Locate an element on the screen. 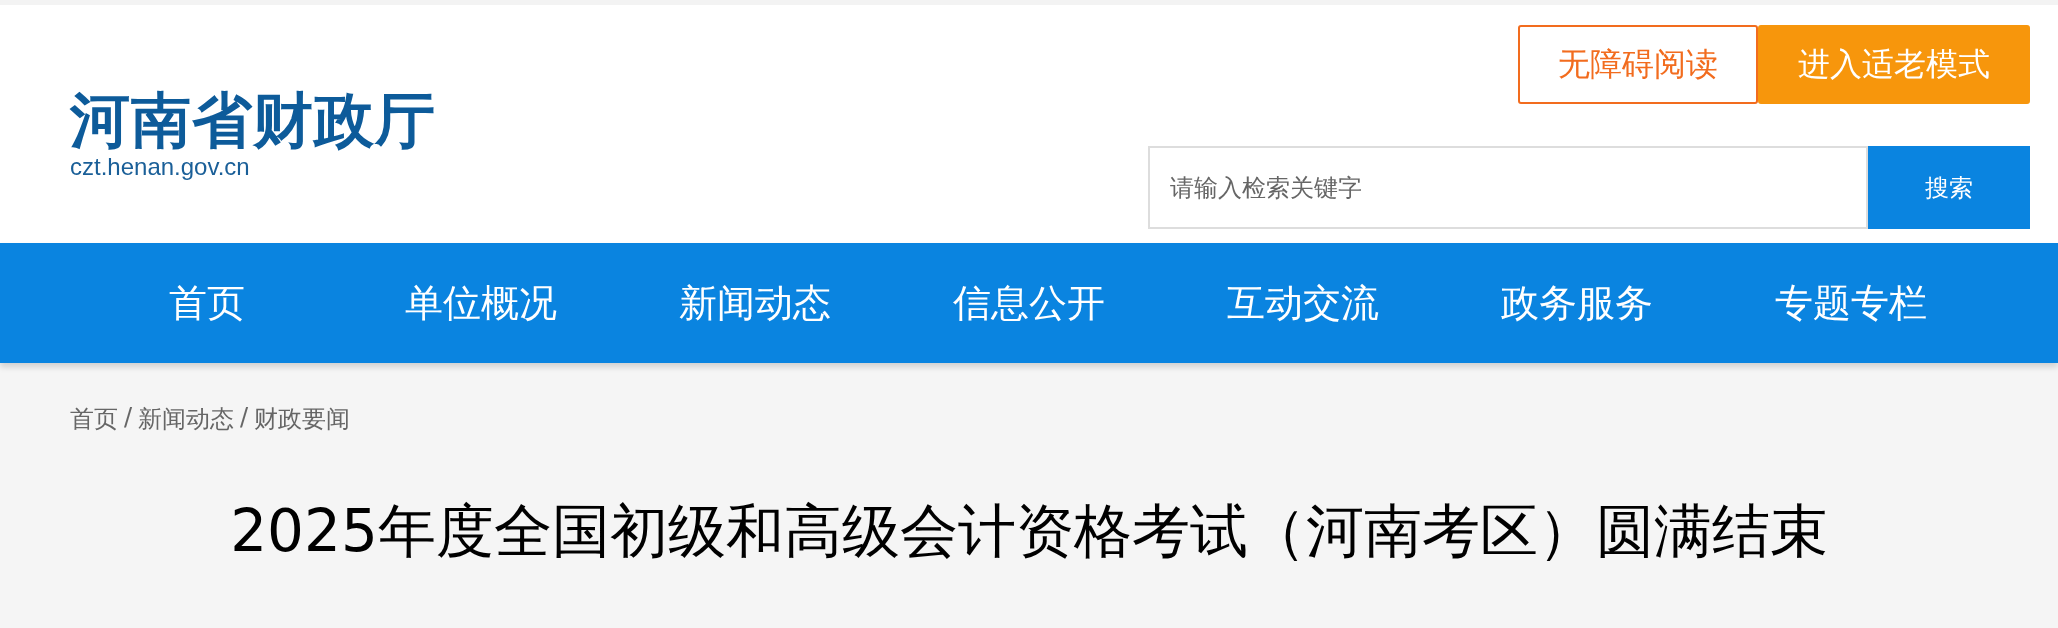  nav-item: 互动交流 is located at coordinates (1303, 303).